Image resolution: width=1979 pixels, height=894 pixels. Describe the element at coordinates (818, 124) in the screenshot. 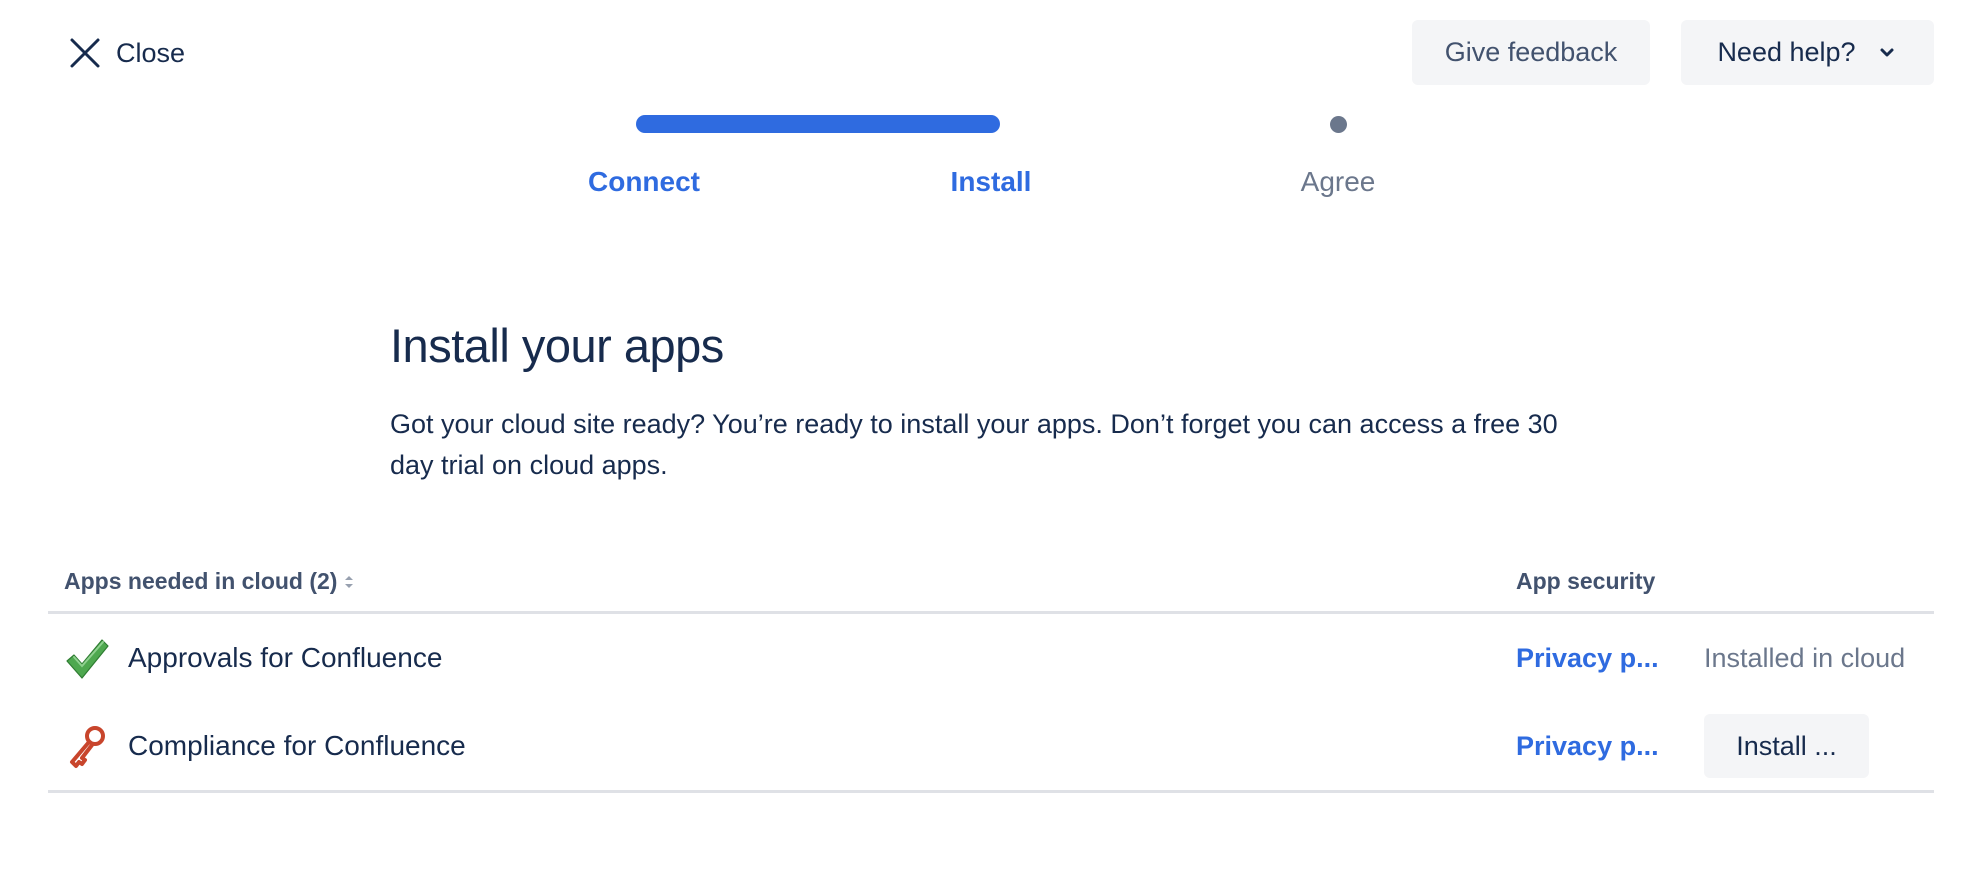

I see `progress-bar-completed` at that location.